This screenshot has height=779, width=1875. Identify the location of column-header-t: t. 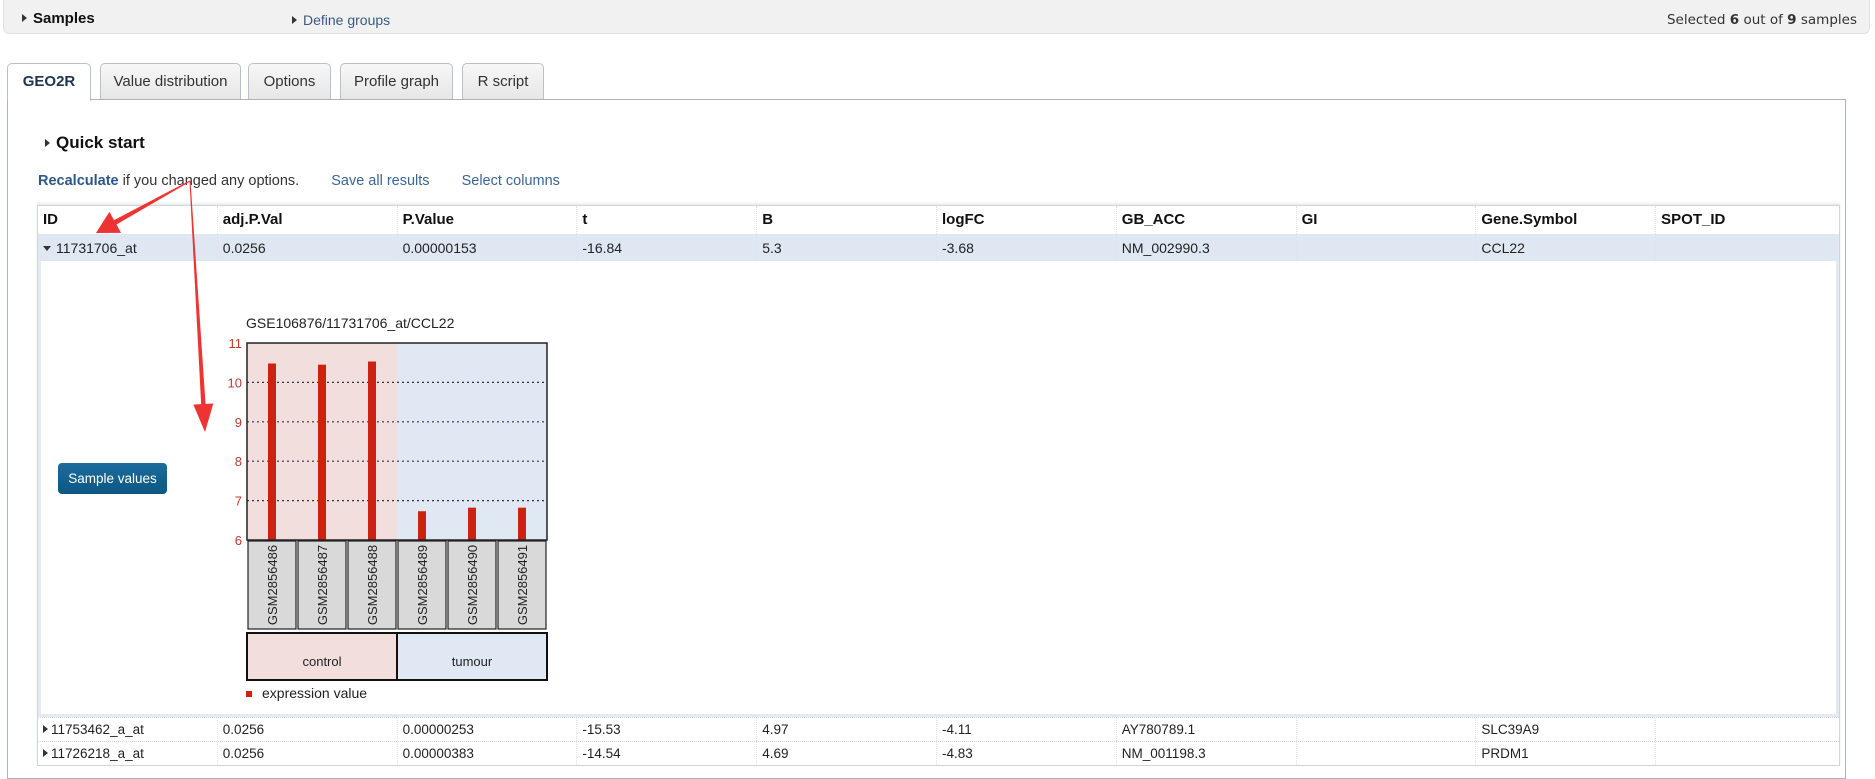
(667, 220).